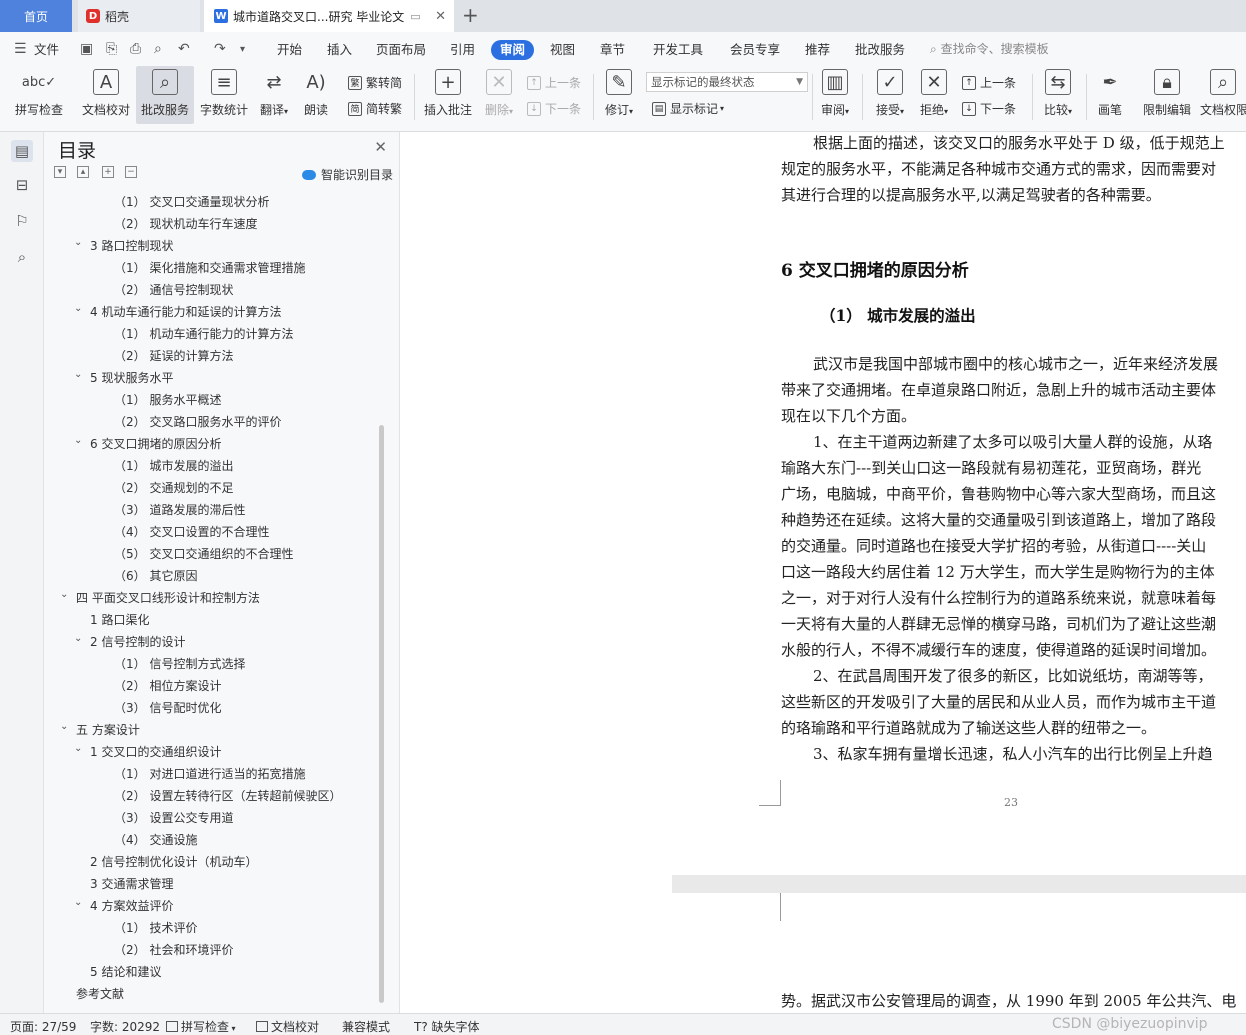  What do you see at coordinates (890, 95) in the screenshot?
I see `accept-button: ✓ 接受▾` at bounding box center [890, 95].